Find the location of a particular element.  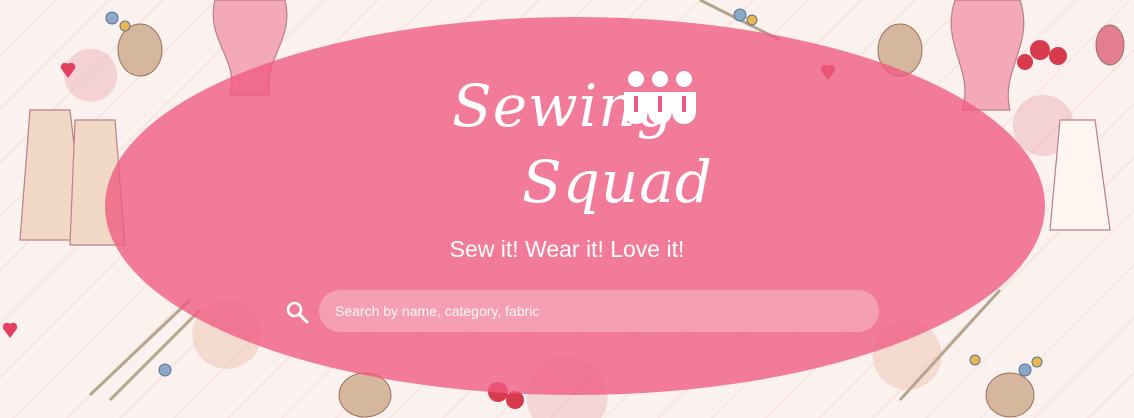

search-icon is located at coordinates (297, 312).